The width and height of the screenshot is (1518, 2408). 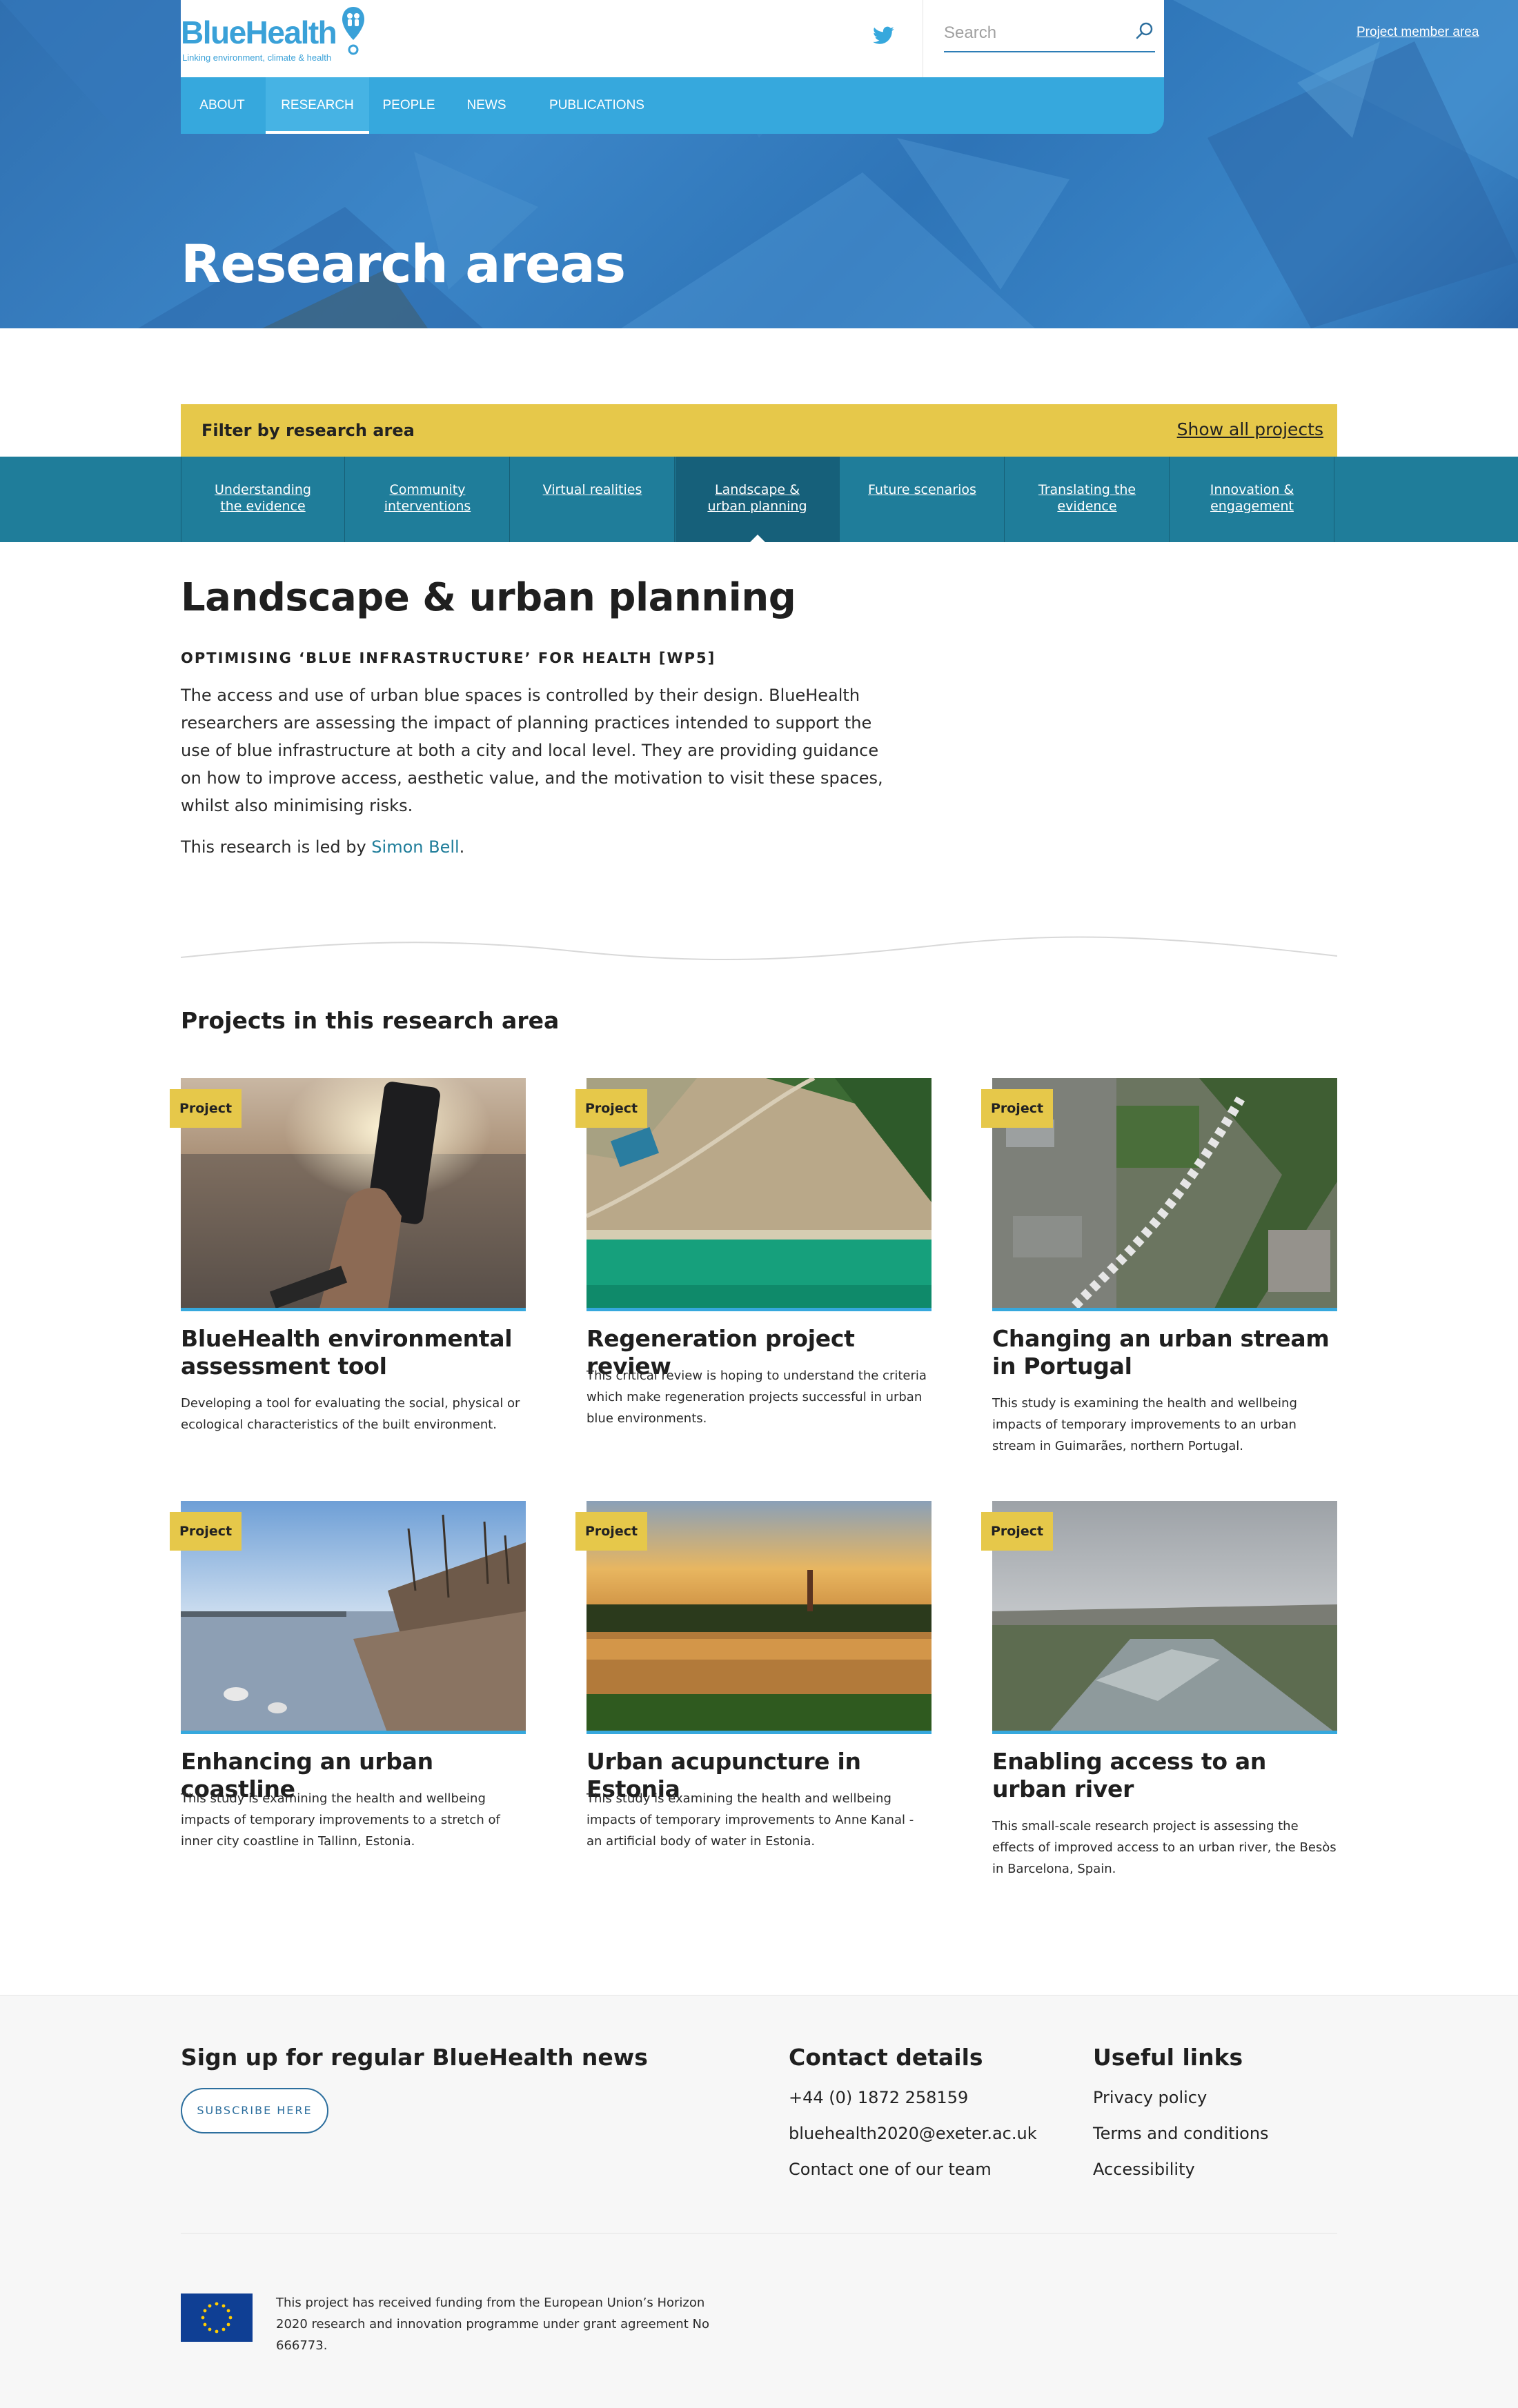 I want to click on contact-heading: Contact details, so click(x=886, y=2057).